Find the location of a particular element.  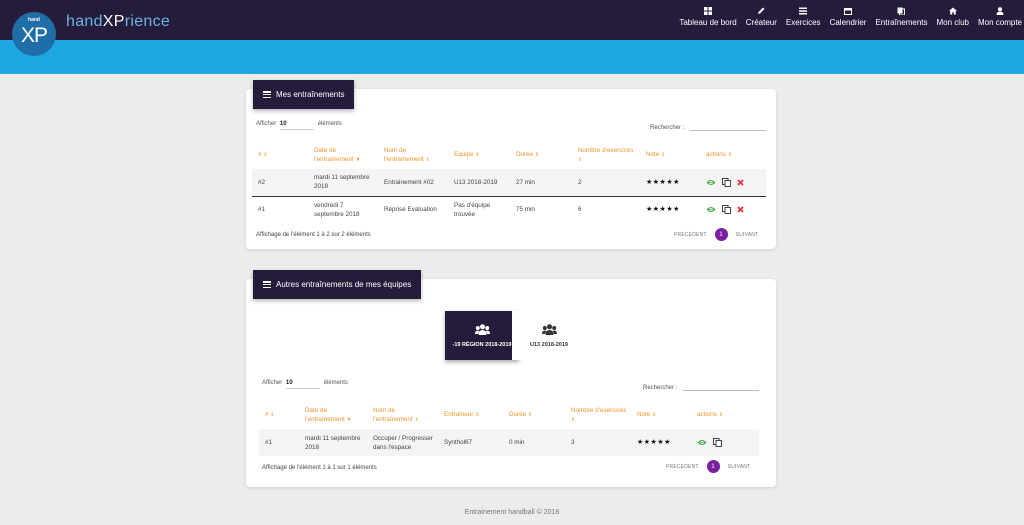

cell-name: Entrainement #02 is located at coordinates (413, 182).